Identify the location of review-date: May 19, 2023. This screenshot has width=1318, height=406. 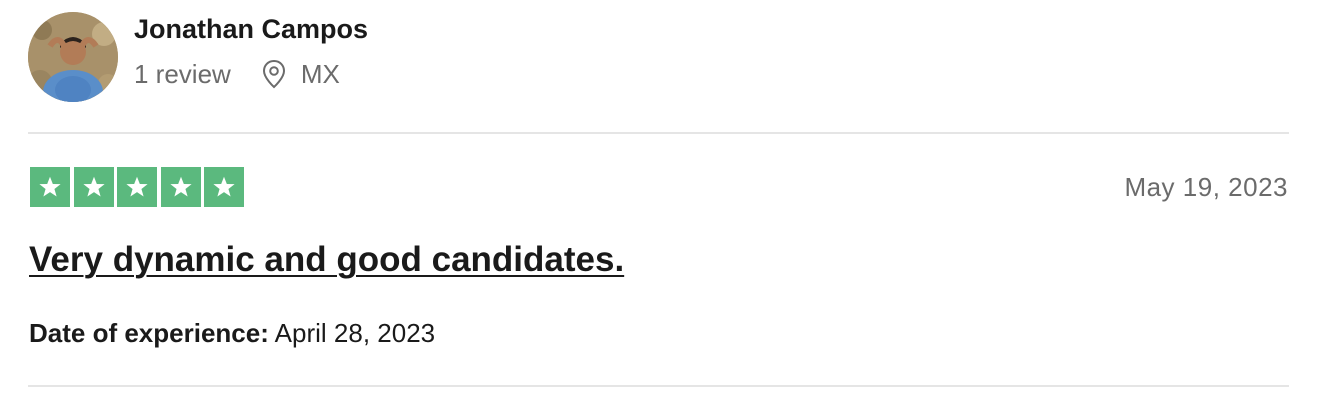
(1206, 187).